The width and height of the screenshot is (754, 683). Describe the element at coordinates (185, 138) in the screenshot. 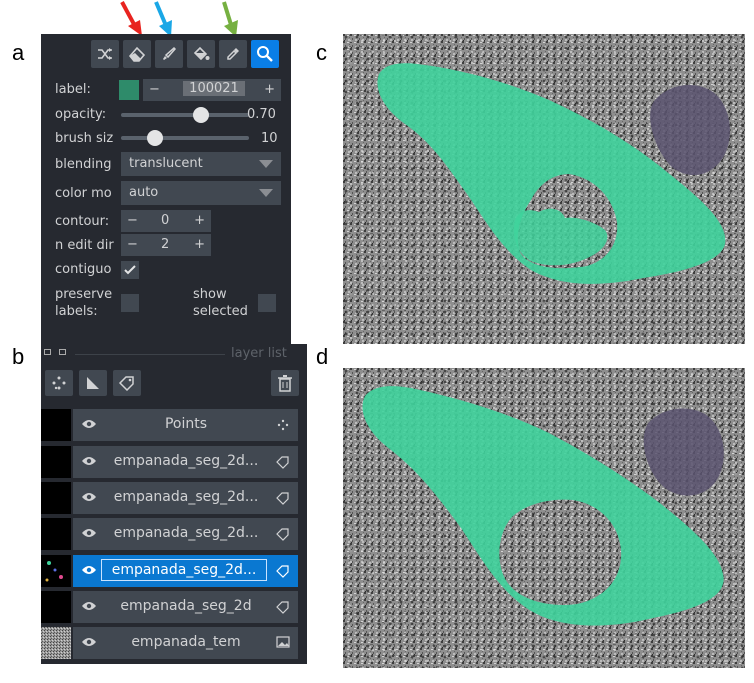

I see `brush-size-slider` at that location.